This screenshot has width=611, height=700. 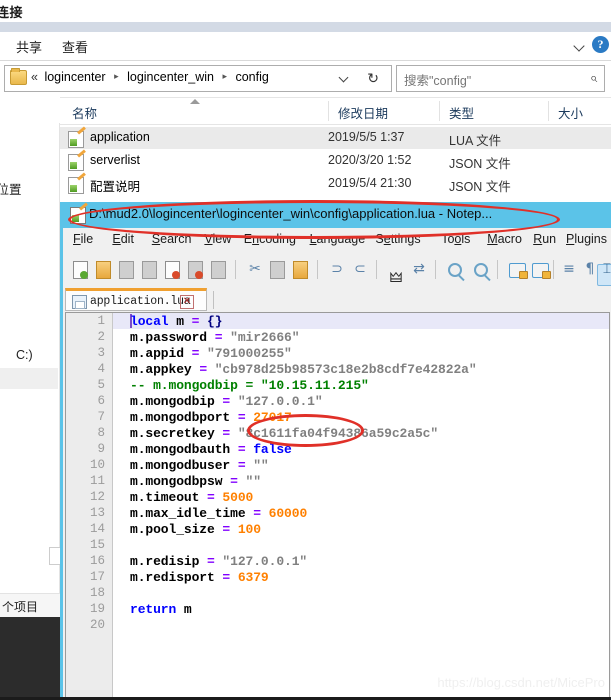 I want to click on line-number: 18, so click(x=97, y=593).